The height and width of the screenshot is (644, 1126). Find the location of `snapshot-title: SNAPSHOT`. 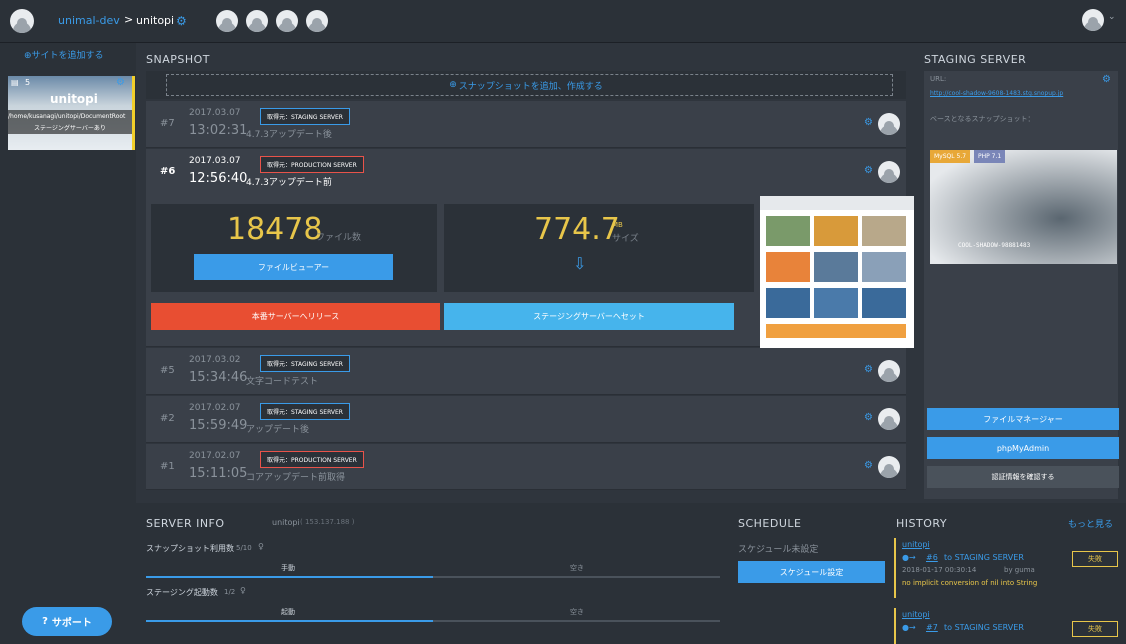

snapshot-title: SNAPSHOT is located at coordinates (178, 59).